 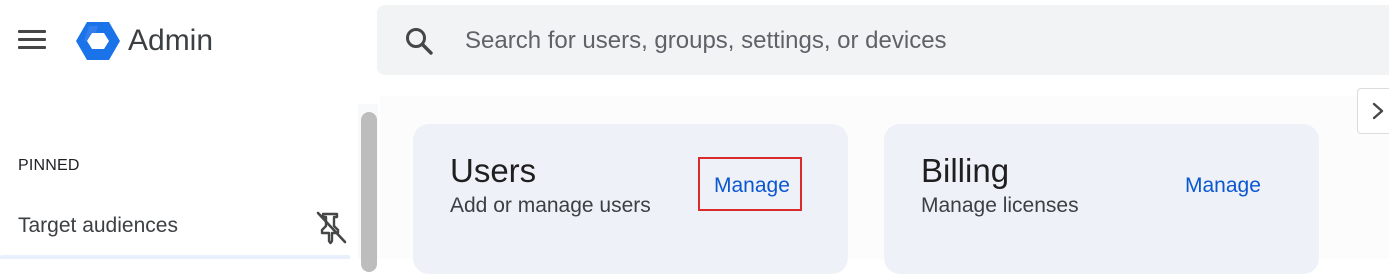 I want to click on billing-manage-link: Manage, so click(x=1223, y=186).